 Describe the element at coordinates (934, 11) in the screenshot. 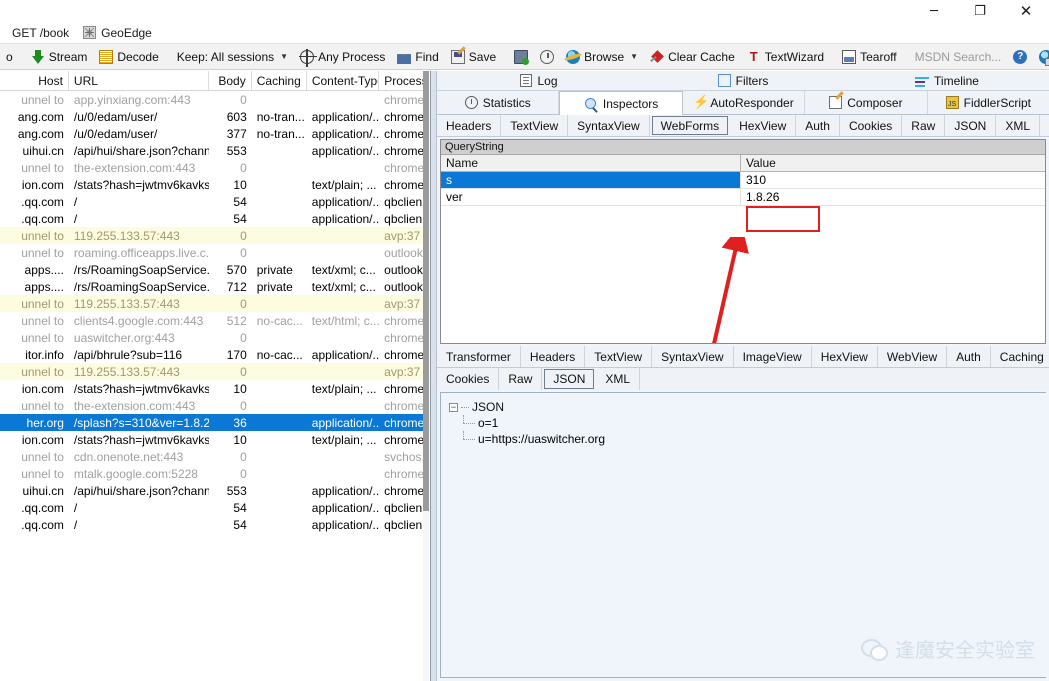

I see `minimize-button: ─` at that location.